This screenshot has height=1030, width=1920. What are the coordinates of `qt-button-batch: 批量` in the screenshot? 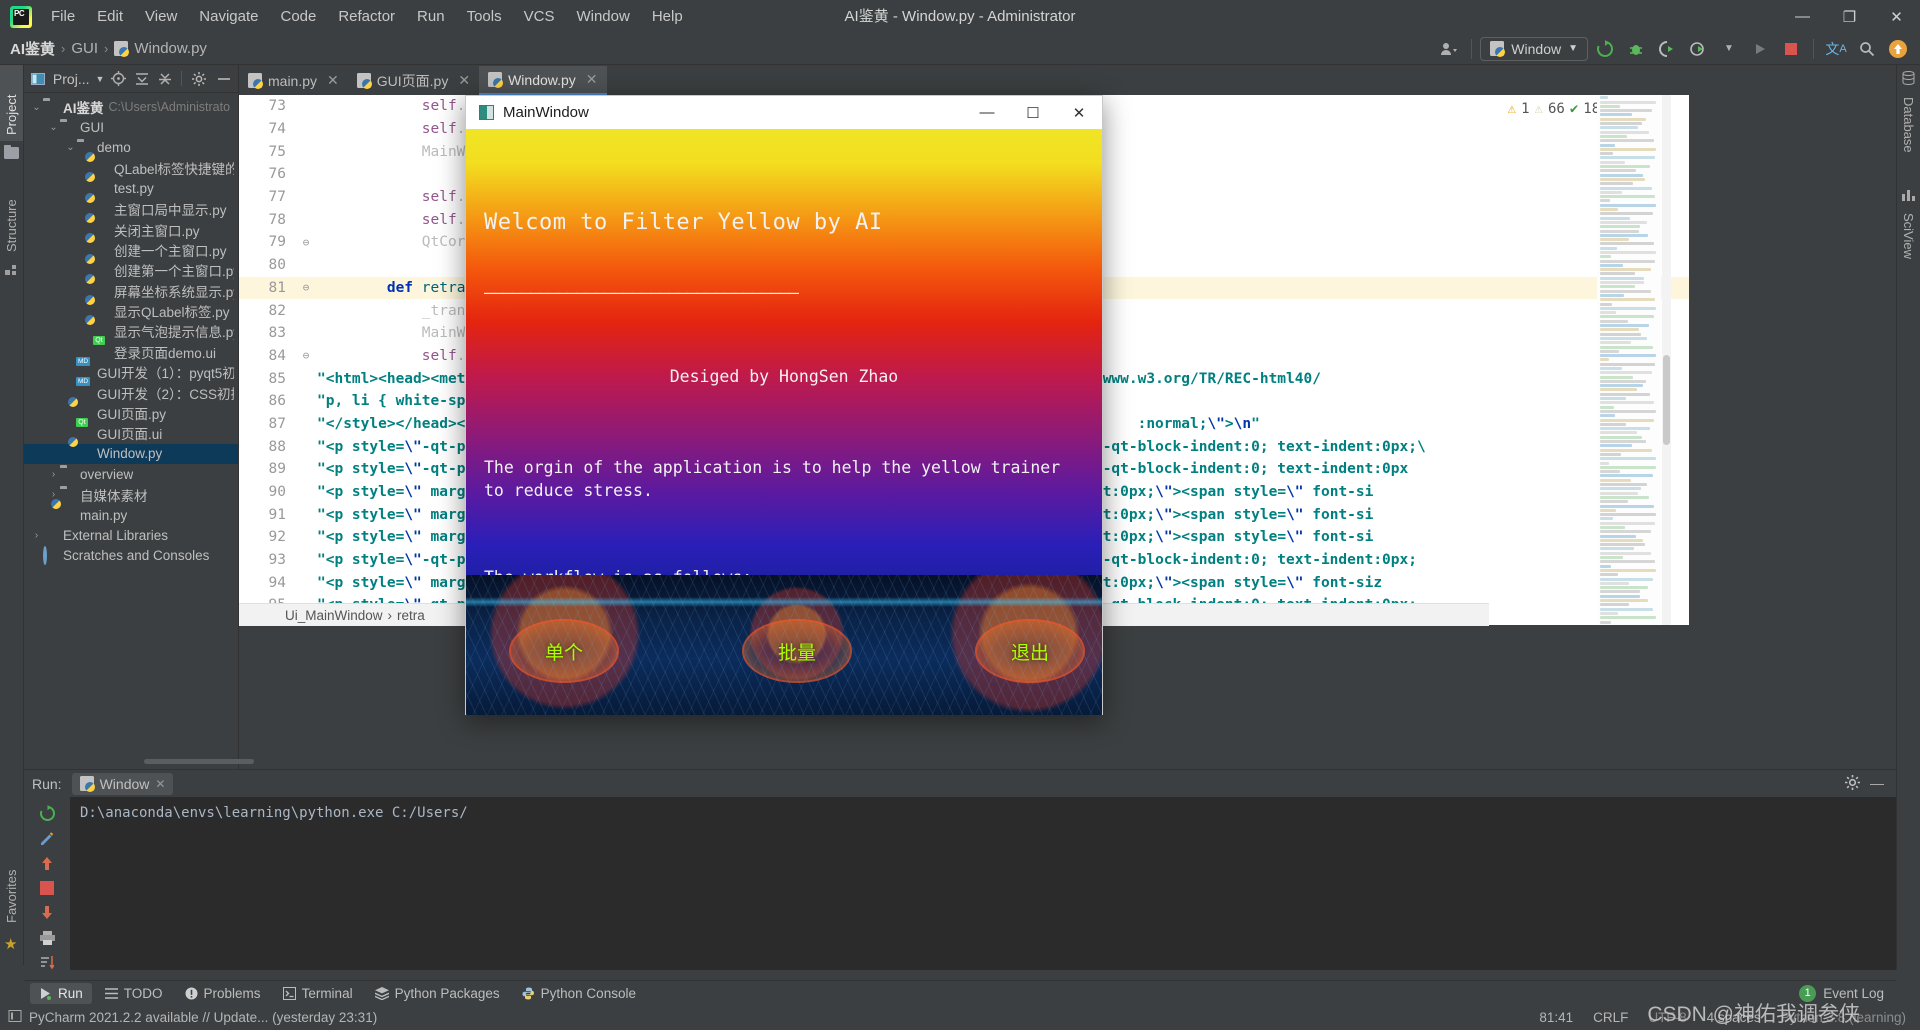 It's located at (797, 651).